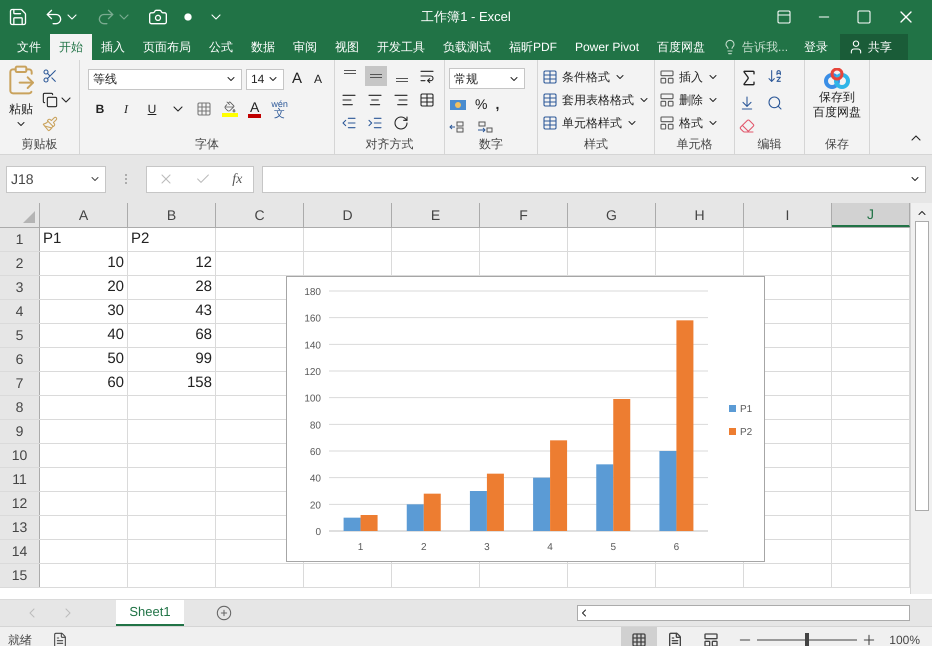 Image resolution: width=932 pixels, height=646 pixels. Describe the element at coordinates (204, 108) in the screenshot. I see `borders-icon` at that location.